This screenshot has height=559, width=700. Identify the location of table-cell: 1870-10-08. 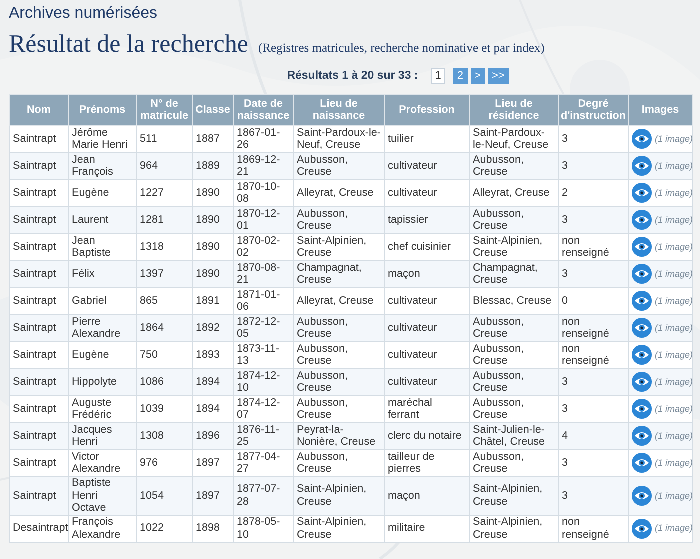
(264, 193).